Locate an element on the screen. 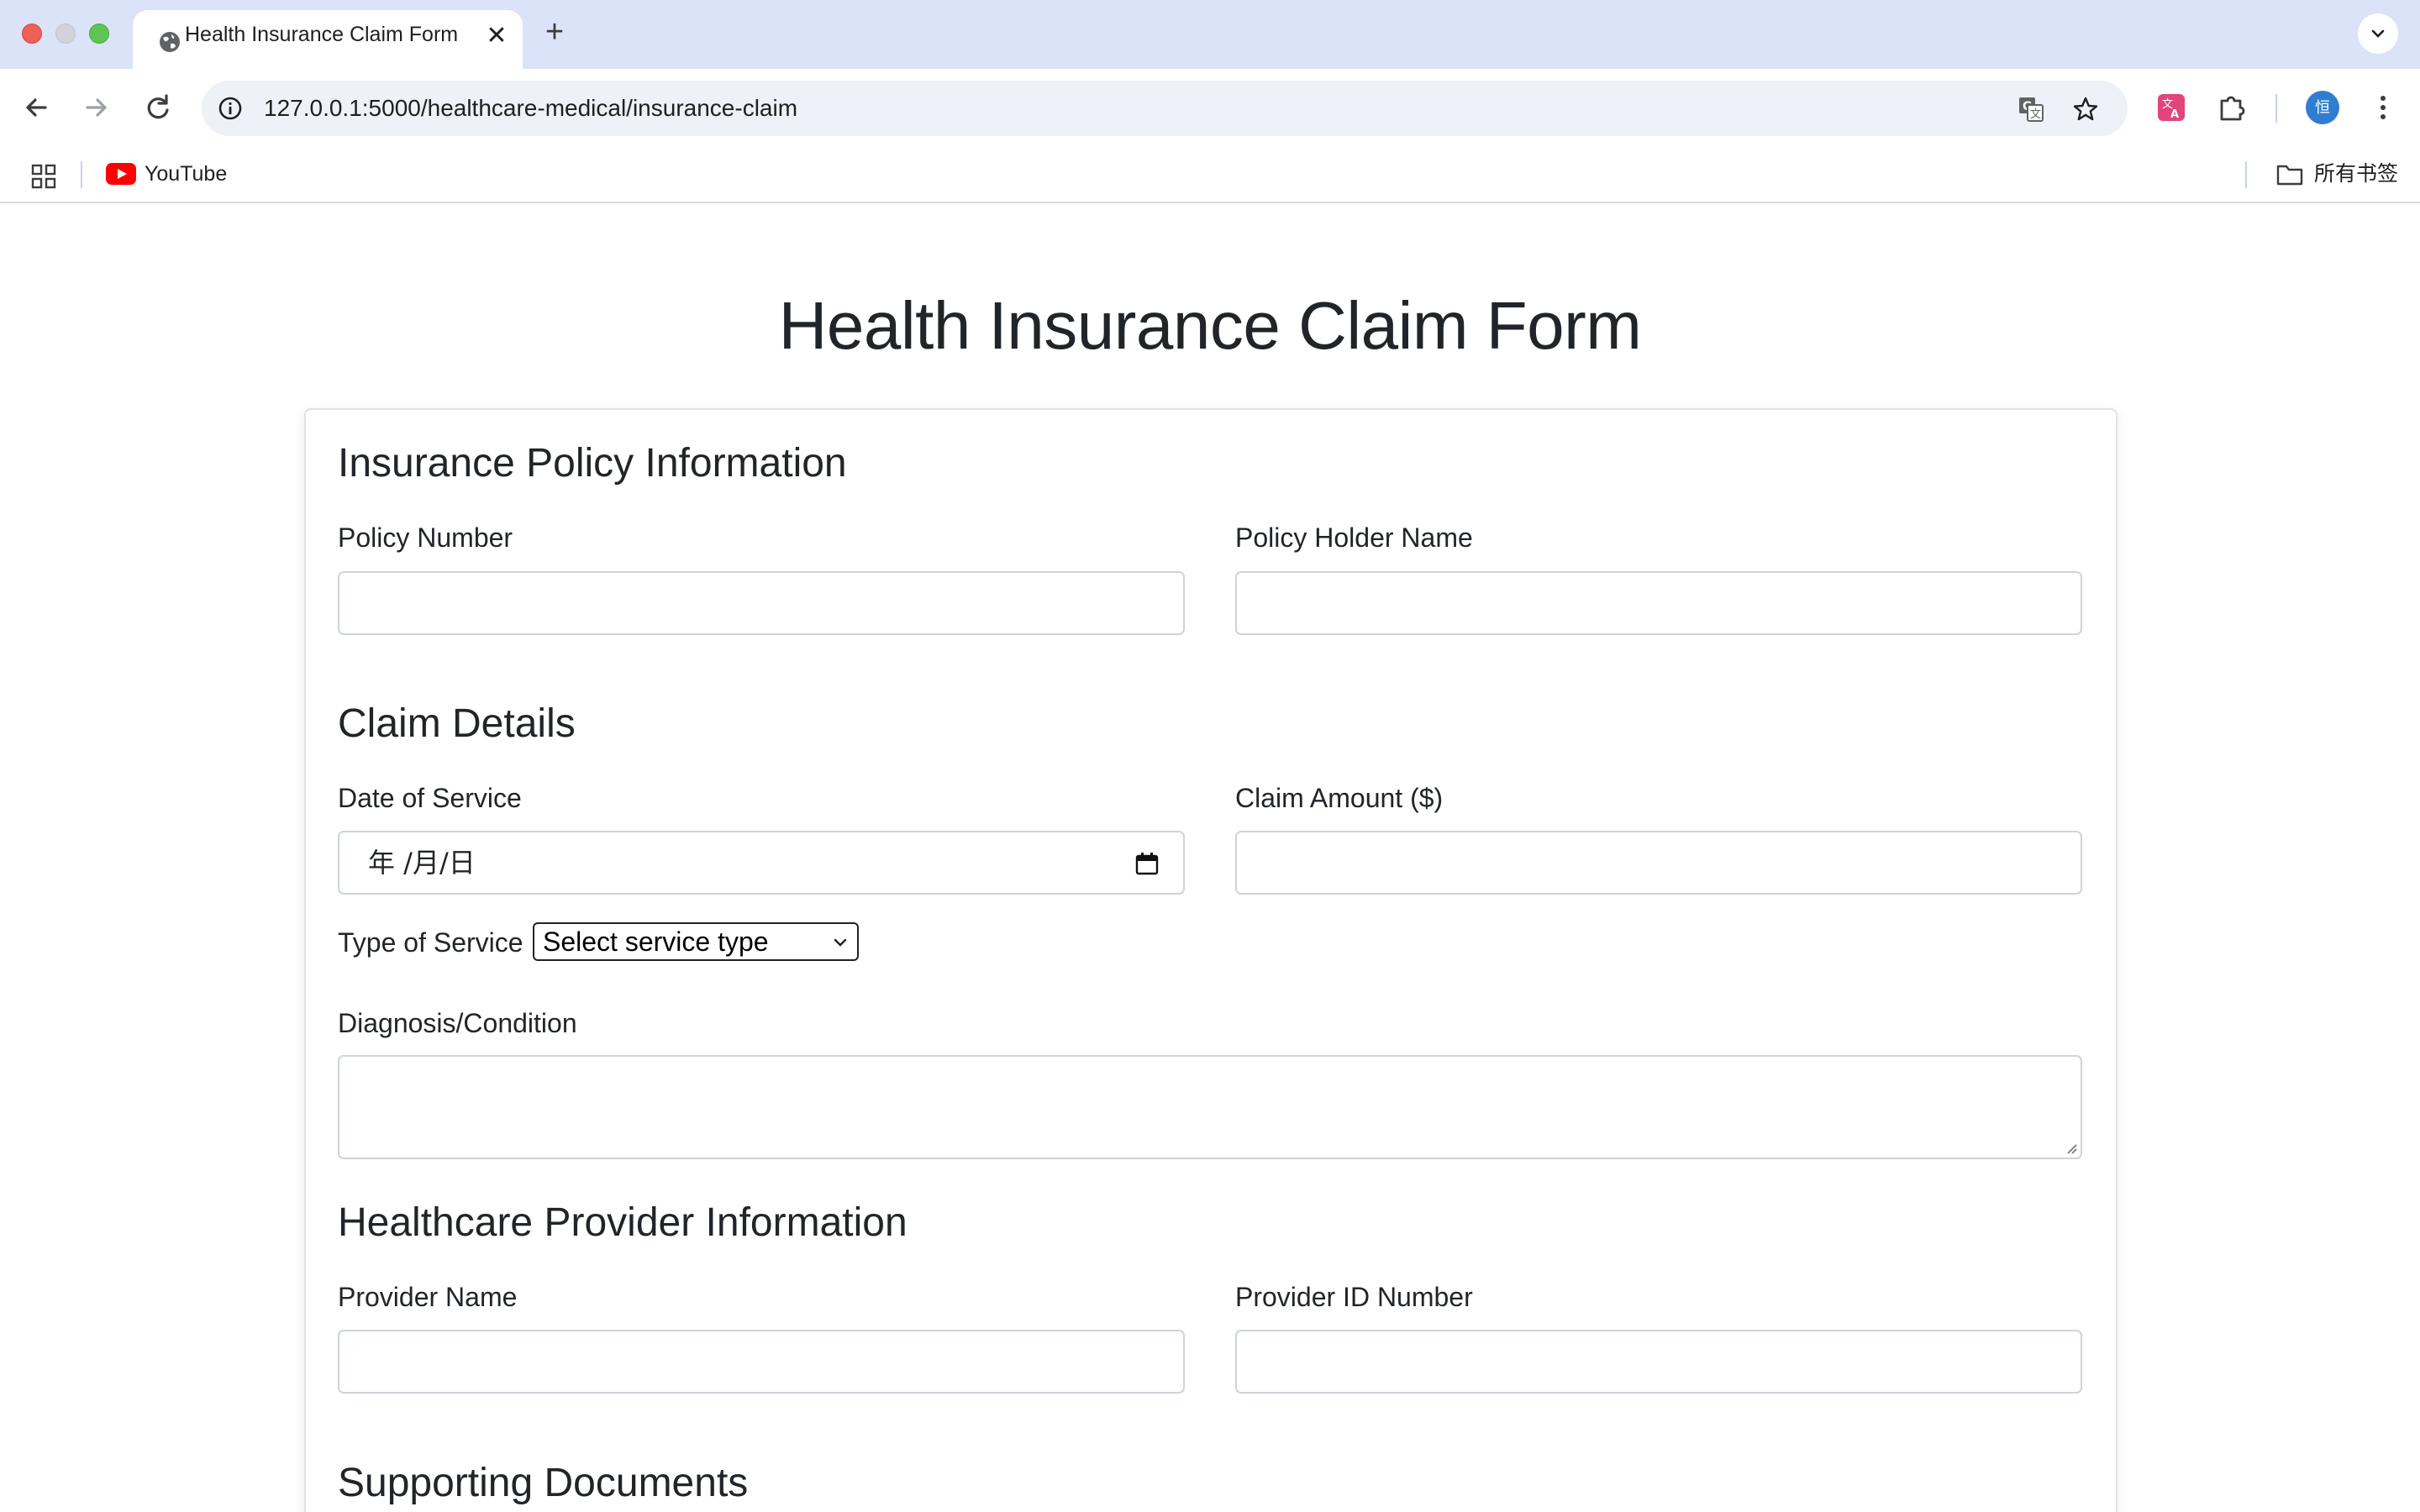 This screenshot has height=1512, width=2420. service-type-label: Type of Service is located at coordinates (431, 942).